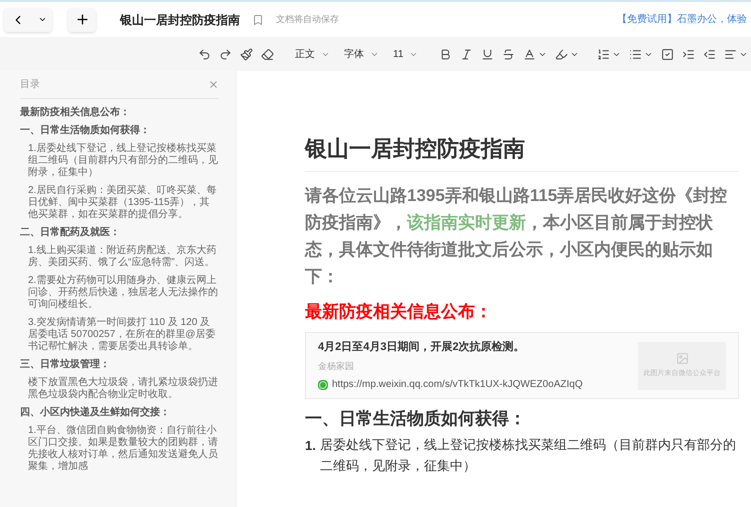  Describe the element at coordinates (307, 19) in the screenshot. I see `save-status: 文档将自动保存` at that location.